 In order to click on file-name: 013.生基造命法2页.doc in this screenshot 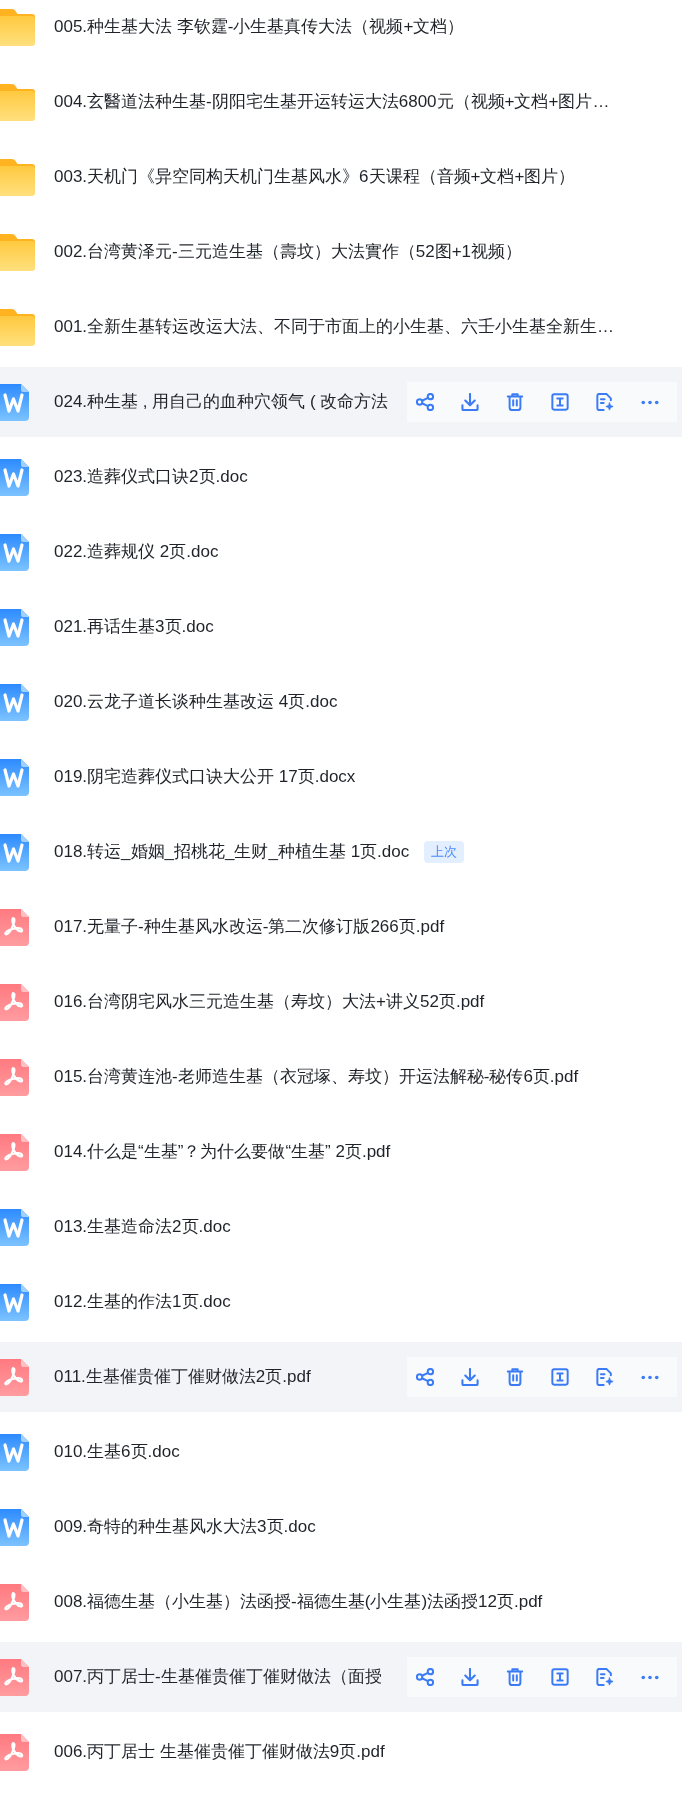, I will do `click(142, 1227)`.